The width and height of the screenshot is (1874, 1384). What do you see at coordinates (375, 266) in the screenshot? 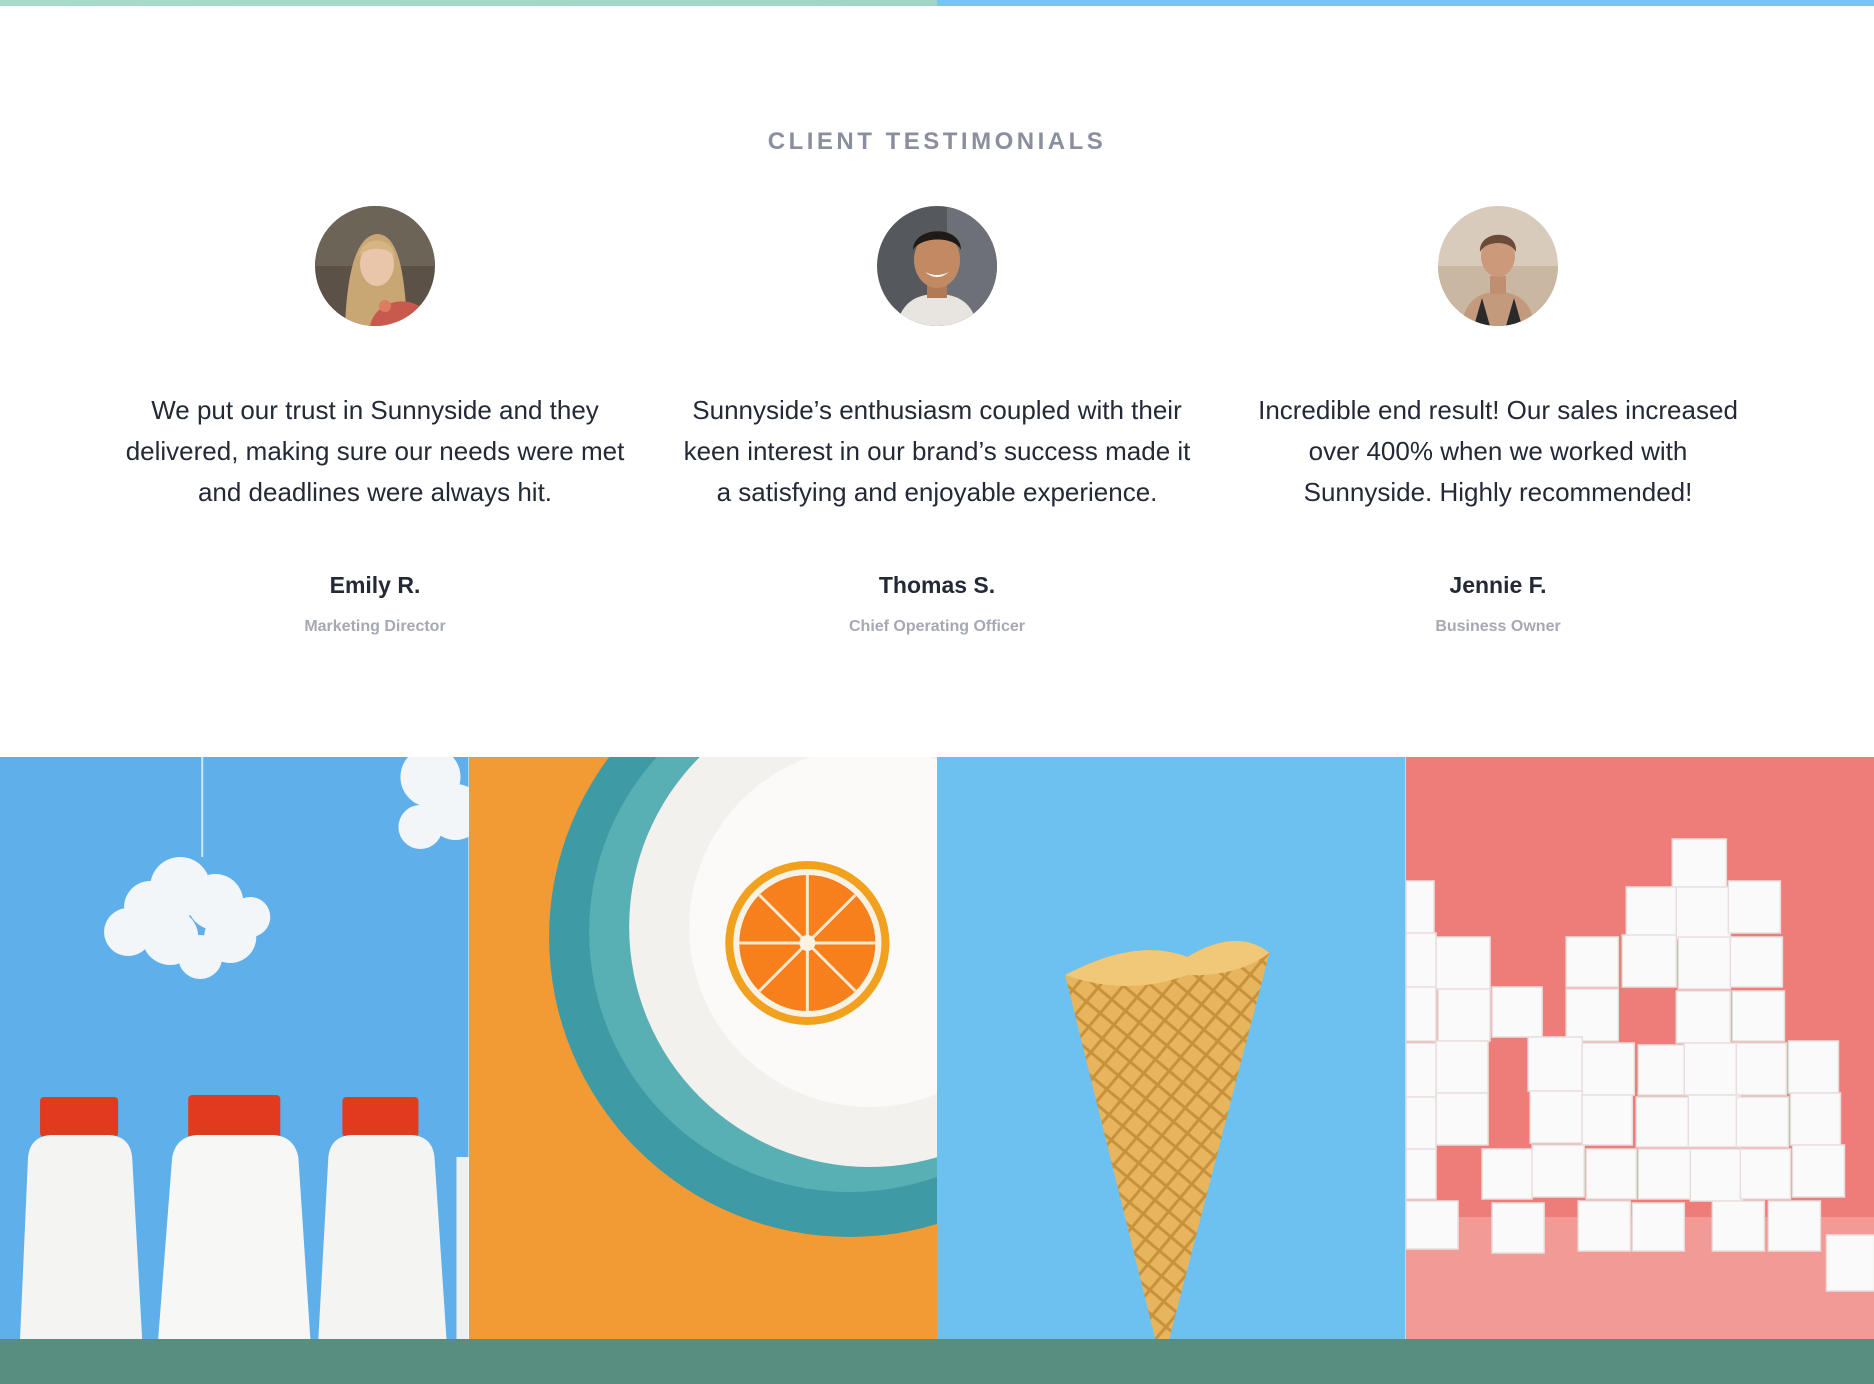
I see `avatar-emily` at bounding box center [375, 266].